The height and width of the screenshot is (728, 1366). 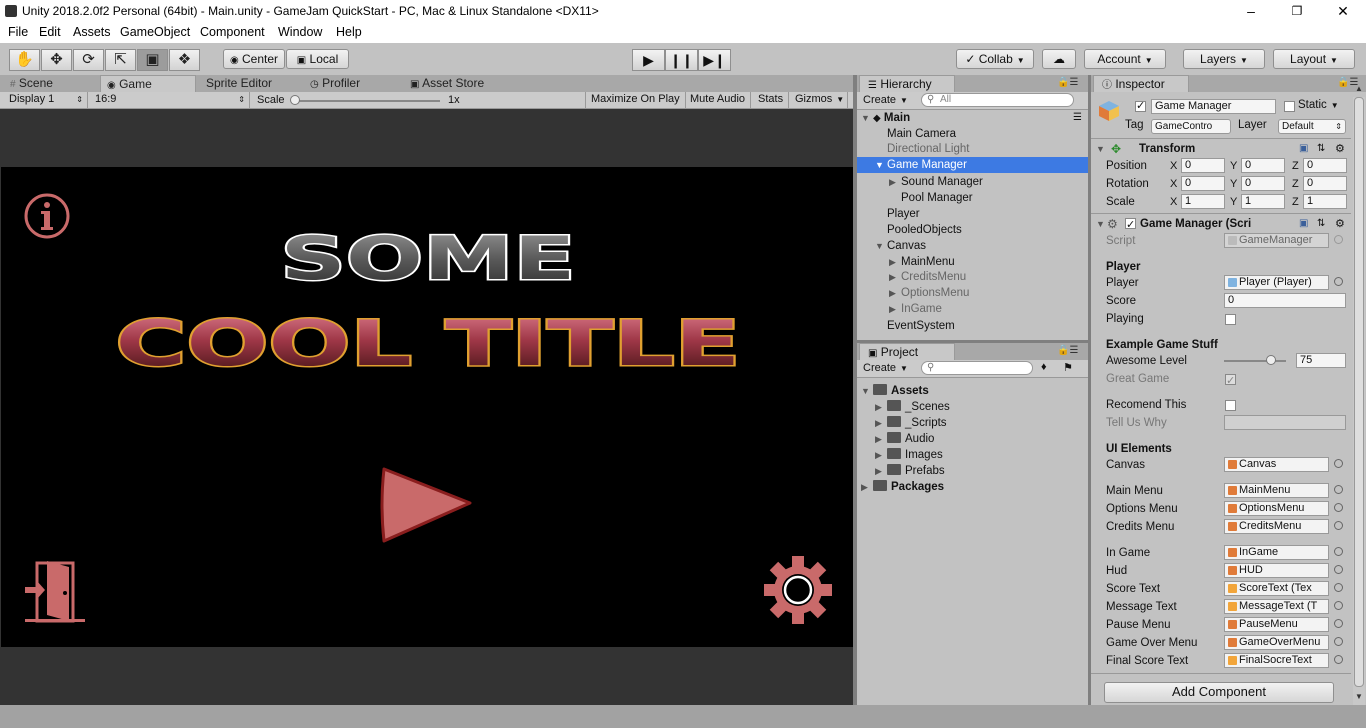 I want to click on tab-hierarchy: ☰ Hierarchy, so click(x=907, y=83).